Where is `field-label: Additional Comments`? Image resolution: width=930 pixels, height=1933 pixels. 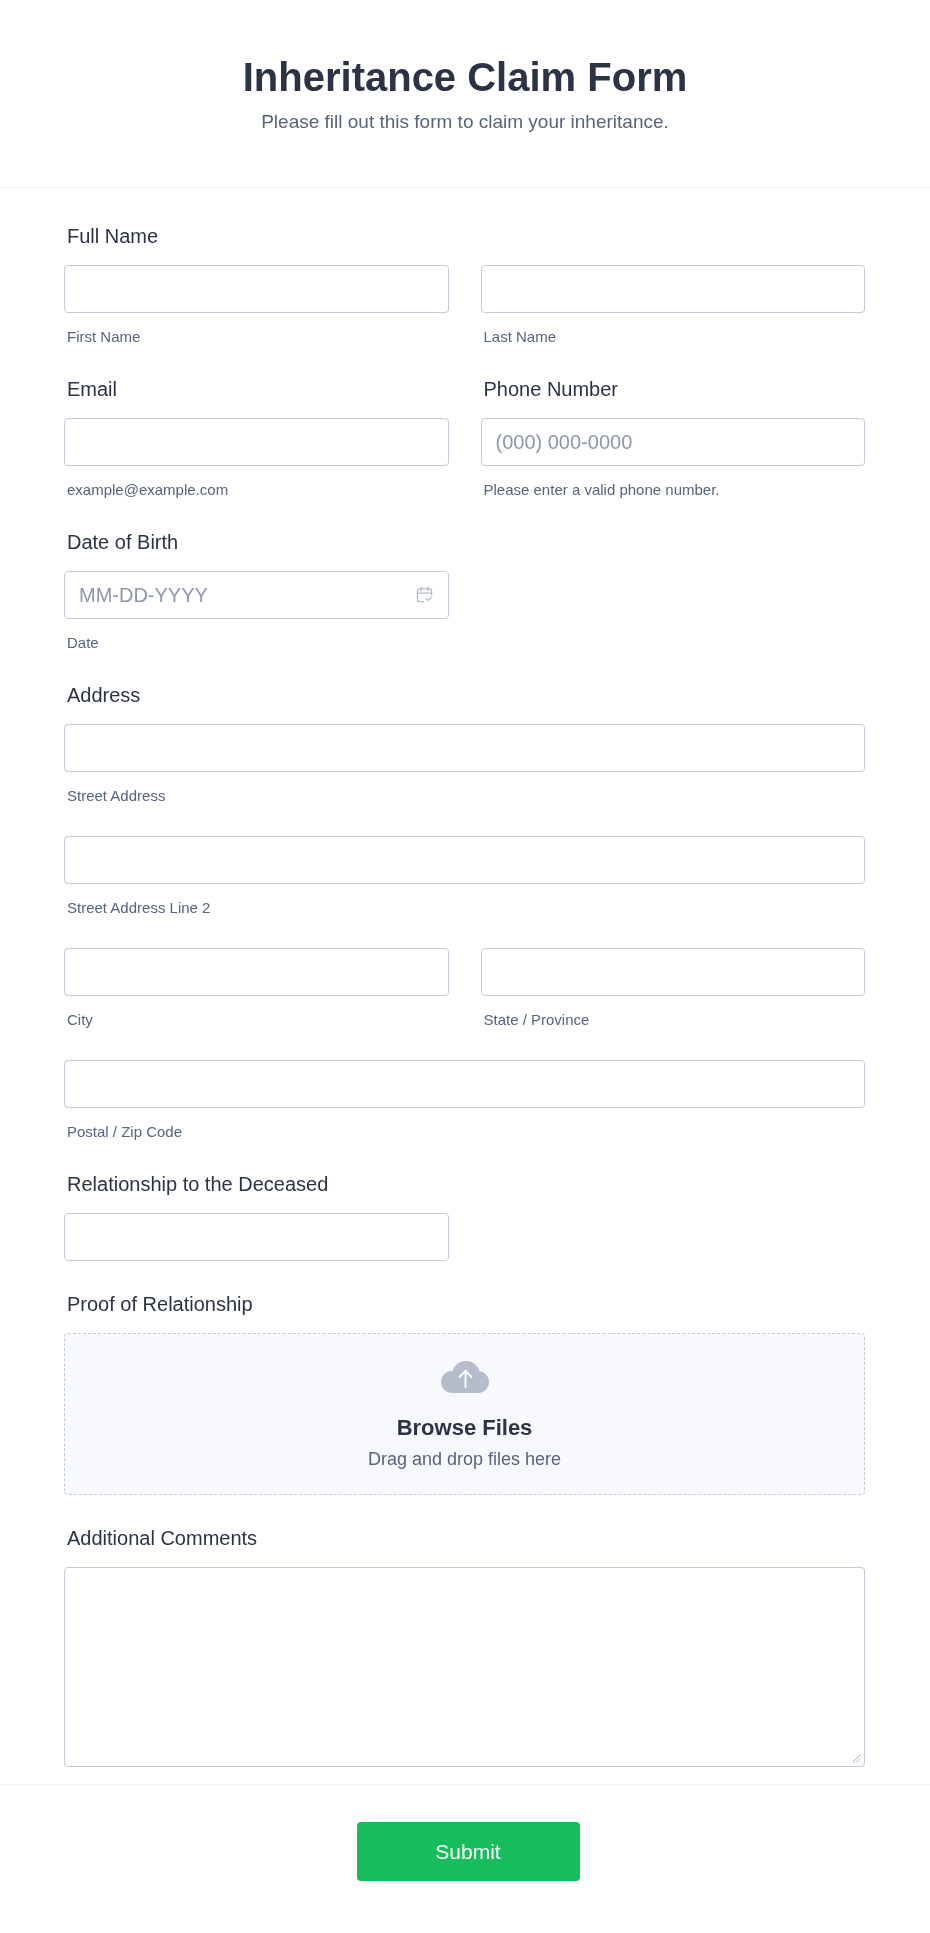 field-label: Additional Comments is located at coordinates (162, 1538).